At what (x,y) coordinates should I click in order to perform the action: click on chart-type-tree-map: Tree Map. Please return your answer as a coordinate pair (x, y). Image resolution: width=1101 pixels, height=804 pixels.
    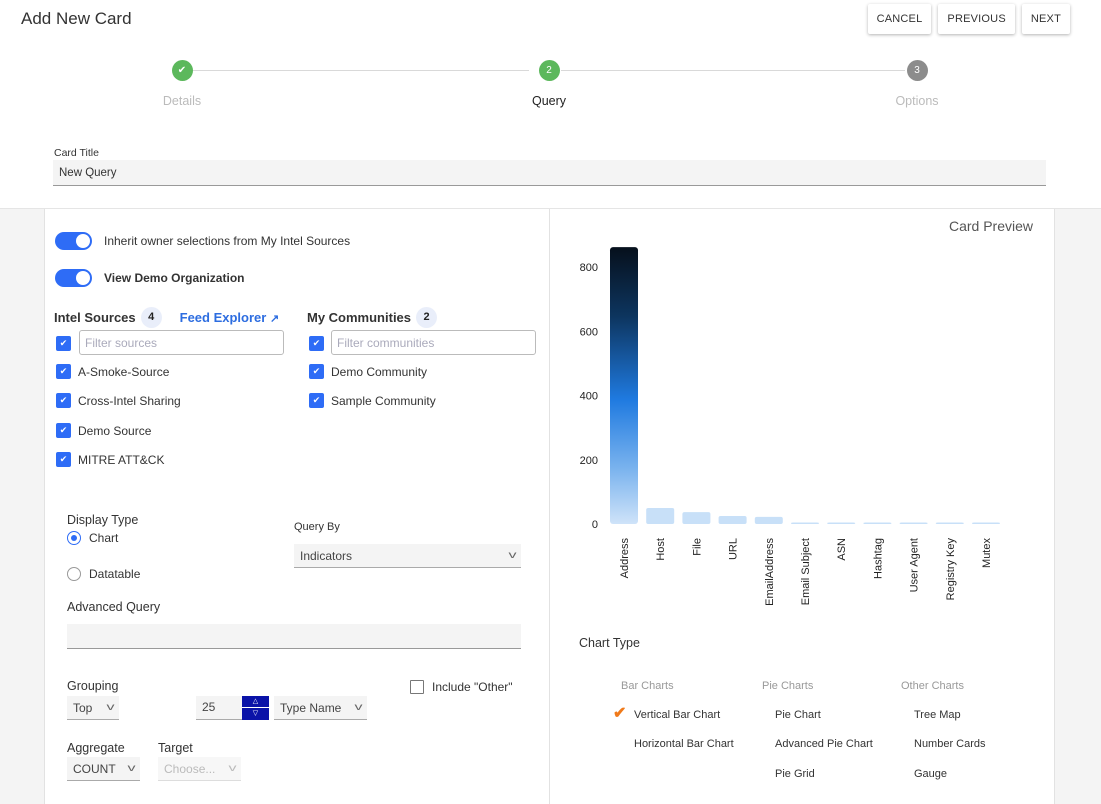
    Looking at the image, I should click on (937, 715).